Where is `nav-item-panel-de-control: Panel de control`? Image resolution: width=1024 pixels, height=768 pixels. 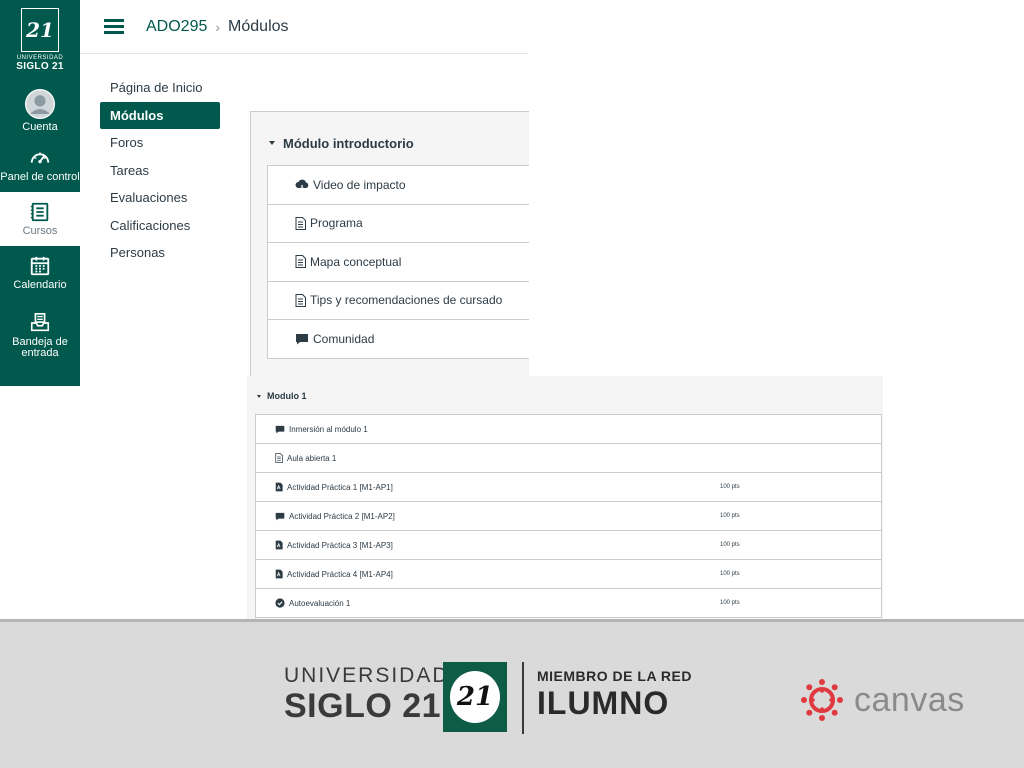
nav-item-panel-de-control: Panel de control is located at coordinates (40, 165).